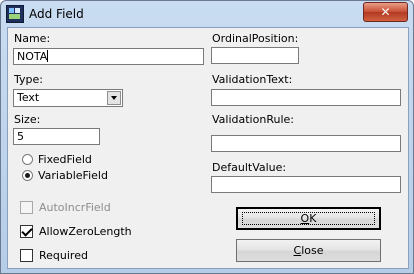  I want to click on type-selected-value: Text, so click(28, 97).